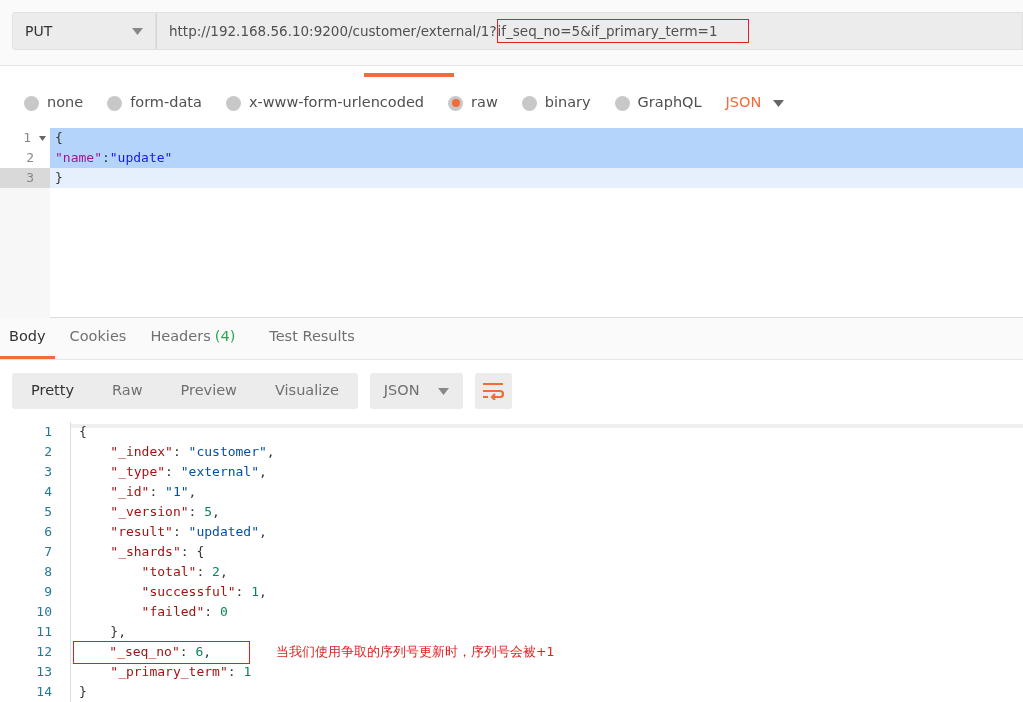 This screenshot has height=702, width=1023. I want to click on line-number: 5, so click(48, 512).